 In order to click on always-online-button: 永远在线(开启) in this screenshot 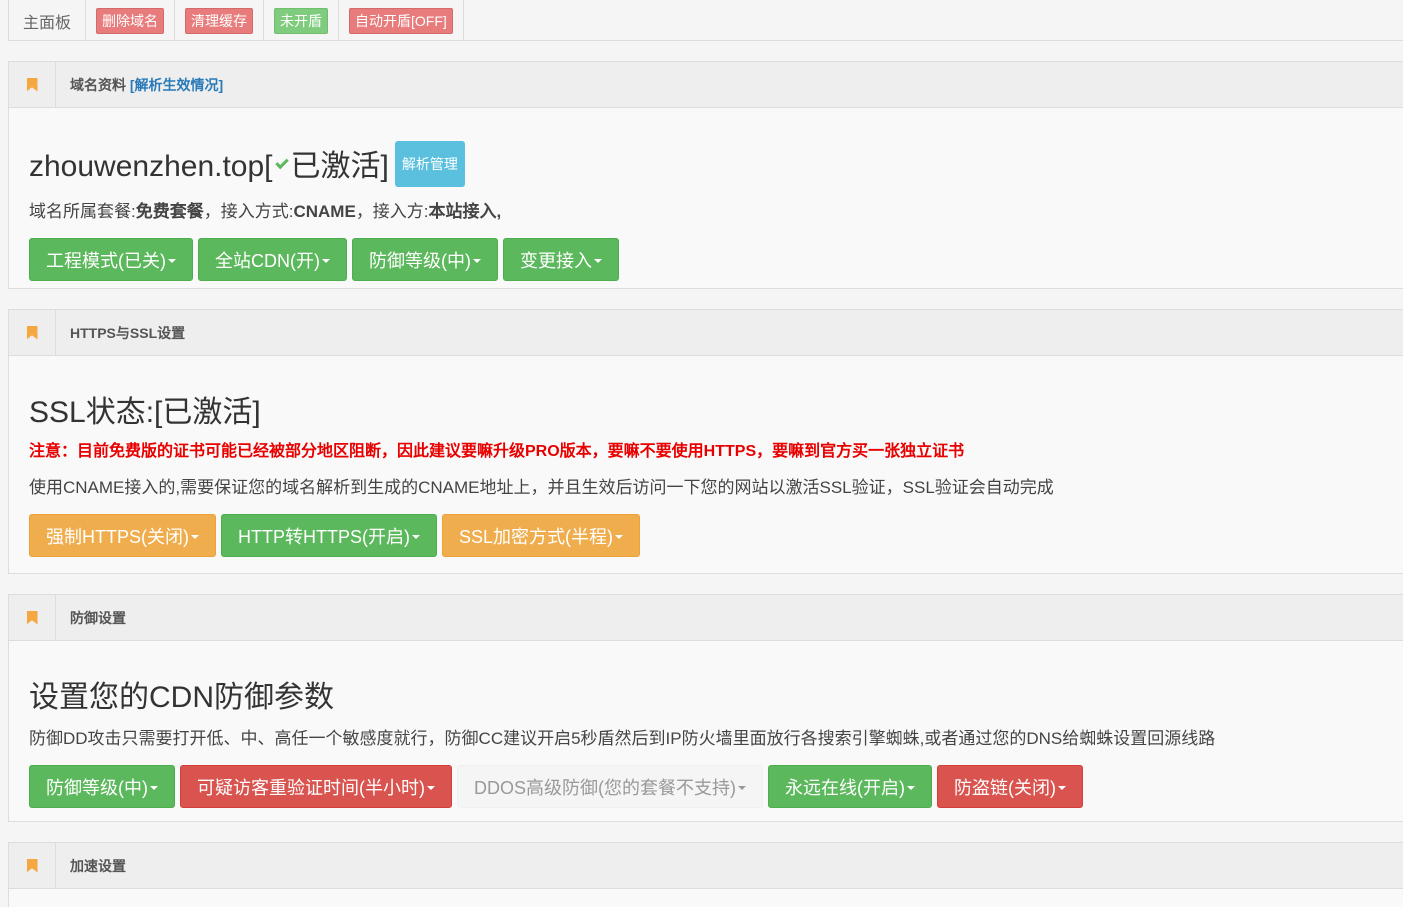, I will do `click(850, 786)`.